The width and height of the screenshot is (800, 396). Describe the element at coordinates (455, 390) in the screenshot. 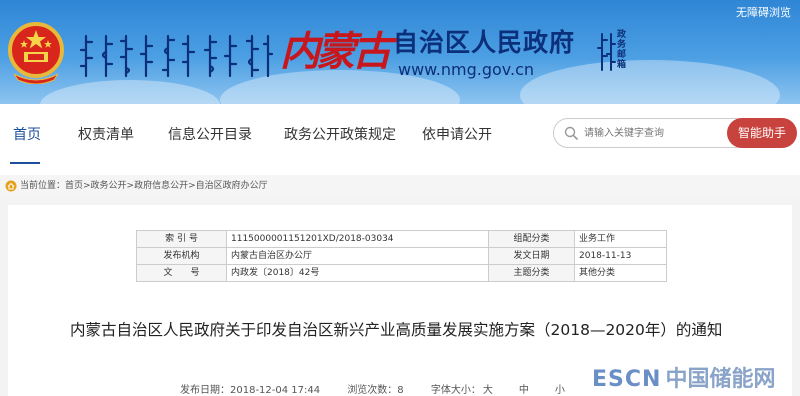

I see `font-size-label: 字体大小：` at that location.